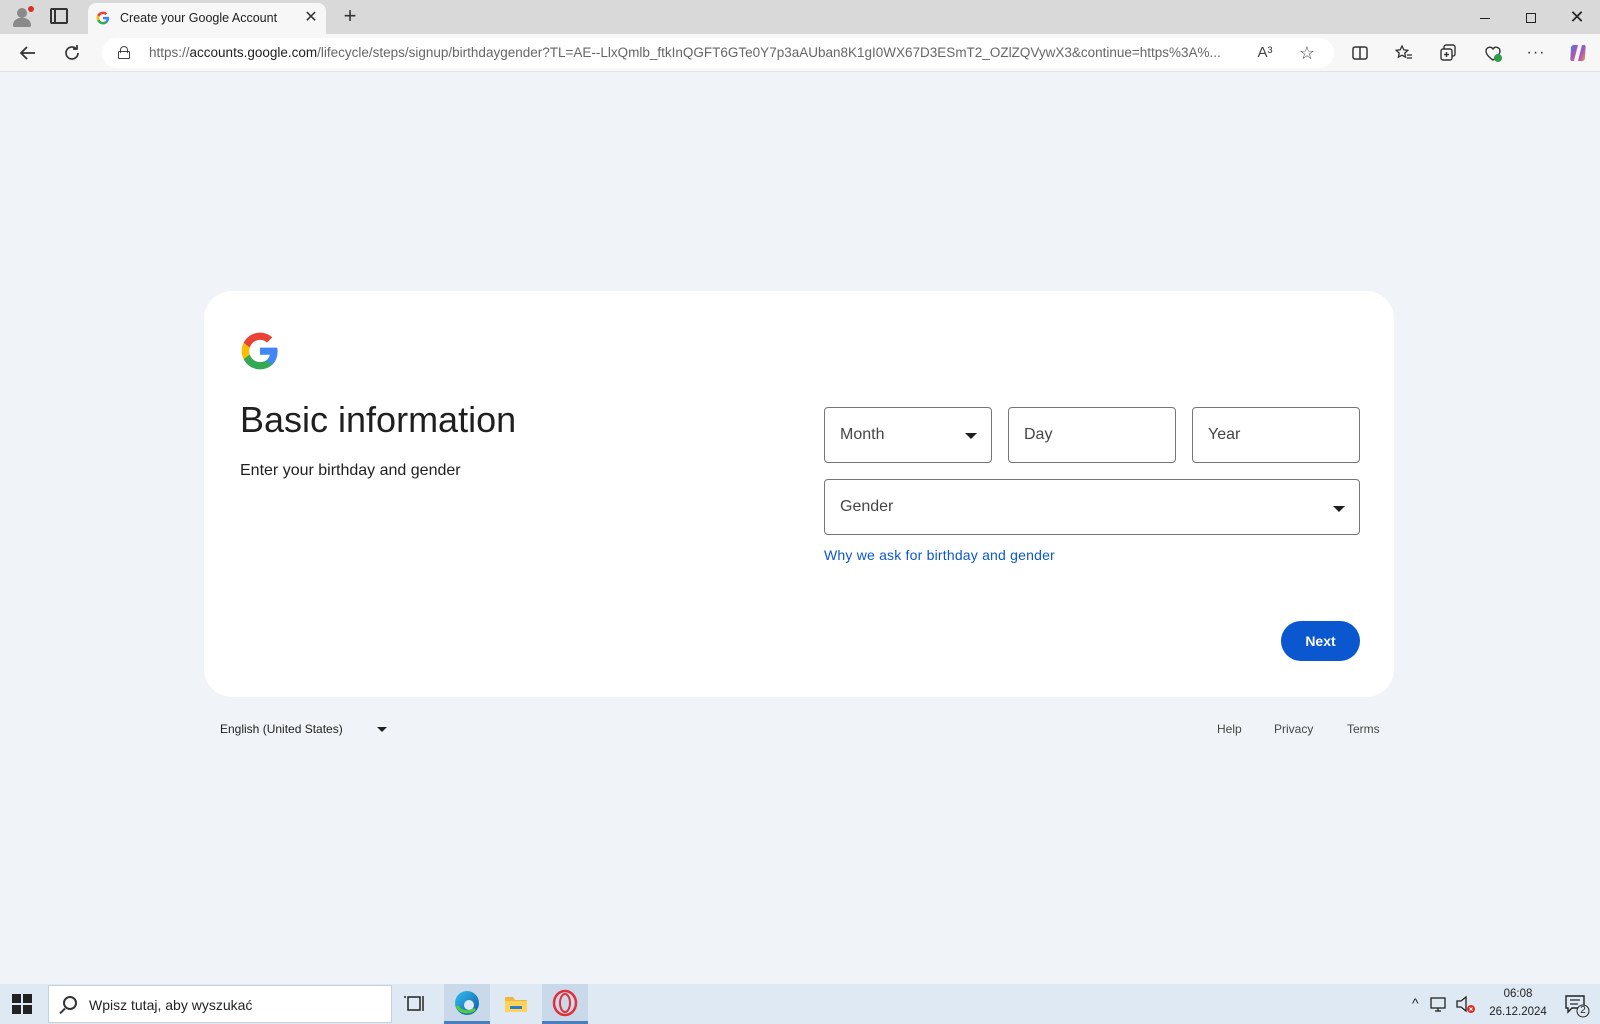 This screenshot has height=1024, width=1600. What do you see at coordinates (416, 1004) in the screenshot?
I see `task-view-icon` at bounding box center [416, 1004].